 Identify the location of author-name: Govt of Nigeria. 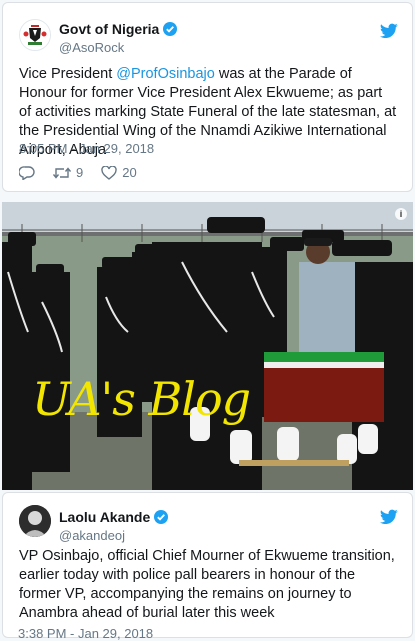
(109, 29).